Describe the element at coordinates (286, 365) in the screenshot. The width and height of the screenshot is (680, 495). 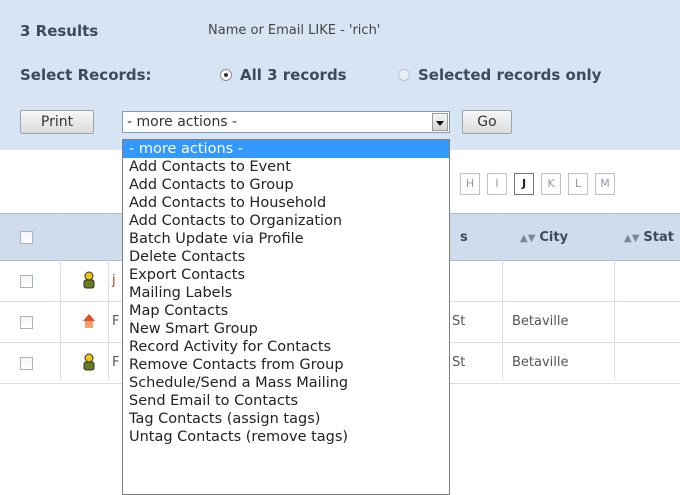
I see `dd-option-remove-from-group: Remove Contacts from Group` at that location.